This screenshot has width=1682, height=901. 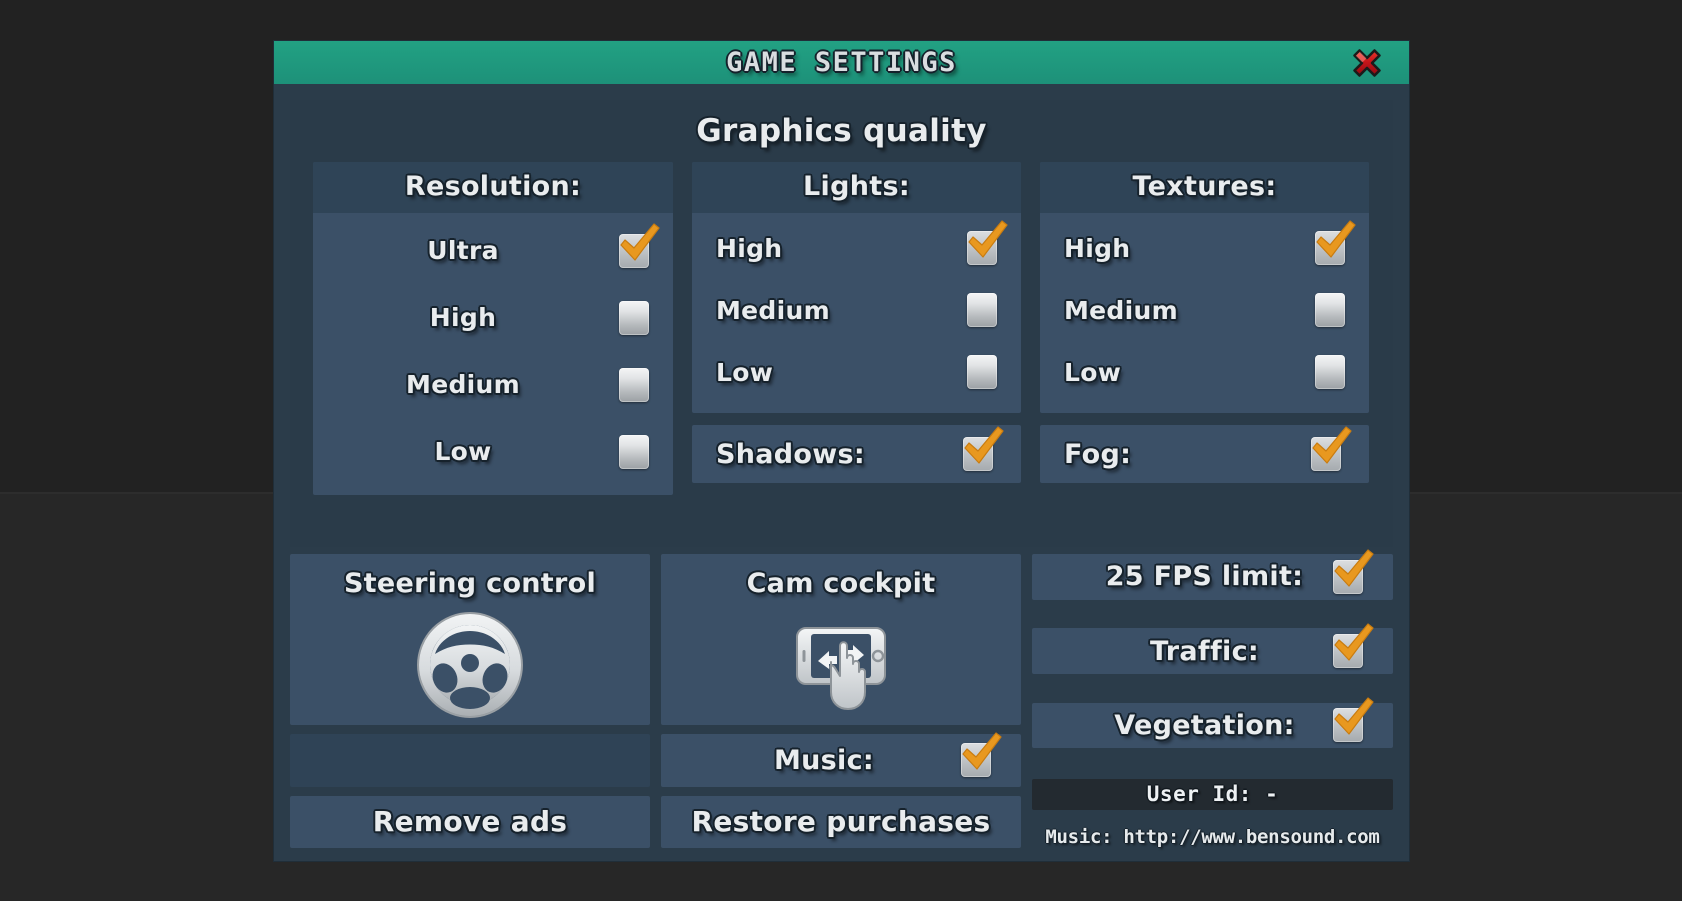 I want to click on steering-control-tile: Steering control, so click(x=470, y=640).